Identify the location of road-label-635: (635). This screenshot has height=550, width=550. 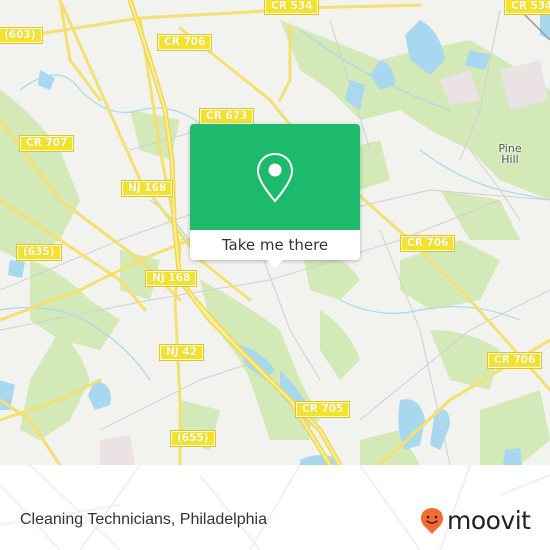
(39, 252).